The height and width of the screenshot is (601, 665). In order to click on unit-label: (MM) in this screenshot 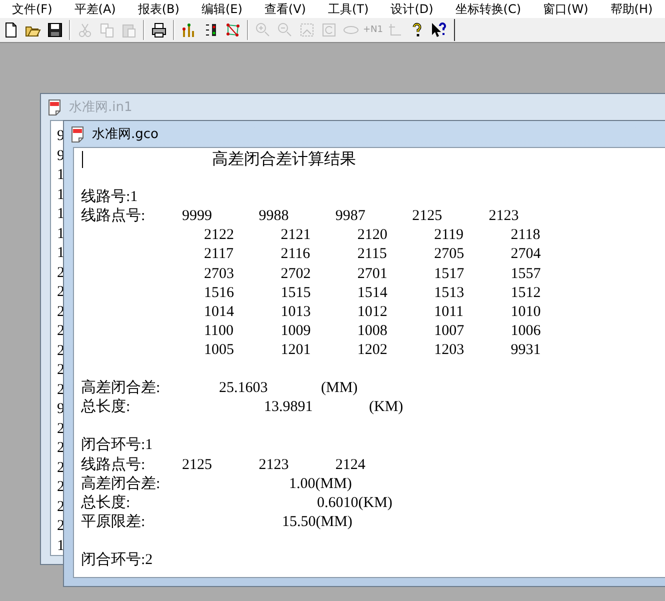, I will do `click(339, 388)`.